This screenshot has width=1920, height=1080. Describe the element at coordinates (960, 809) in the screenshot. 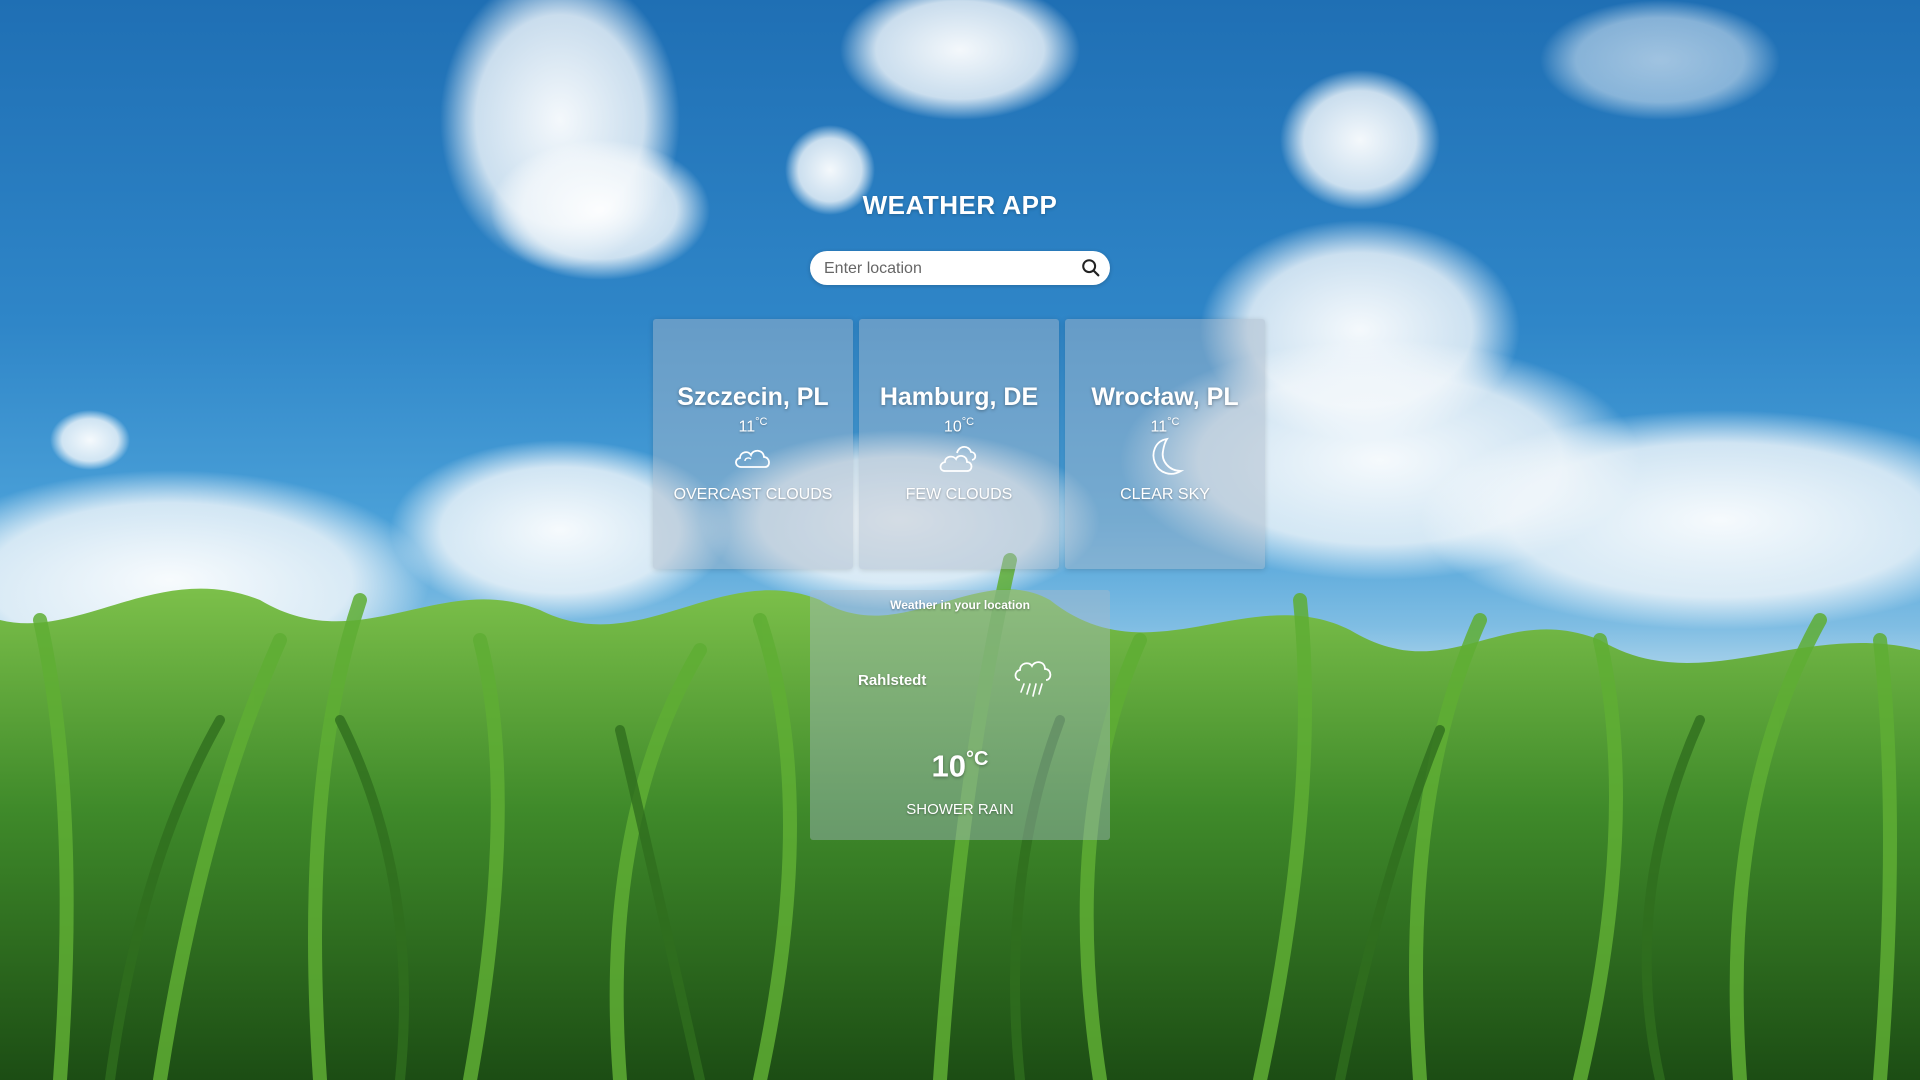

I see `local-weather-description: SHOWER RAIN` at that location.